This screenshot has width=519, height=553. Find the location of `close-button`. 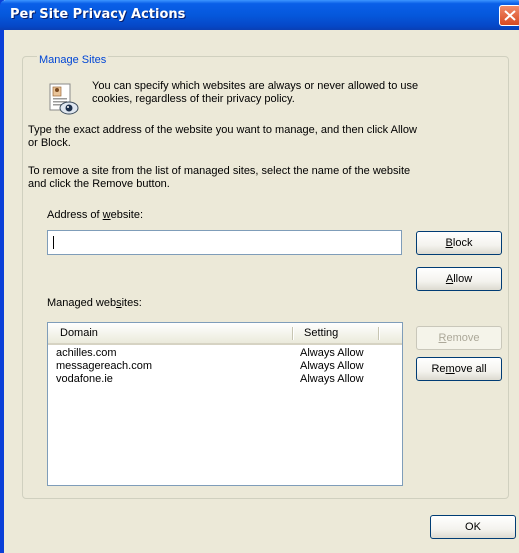

close-button is located at coordinates (509, 15).